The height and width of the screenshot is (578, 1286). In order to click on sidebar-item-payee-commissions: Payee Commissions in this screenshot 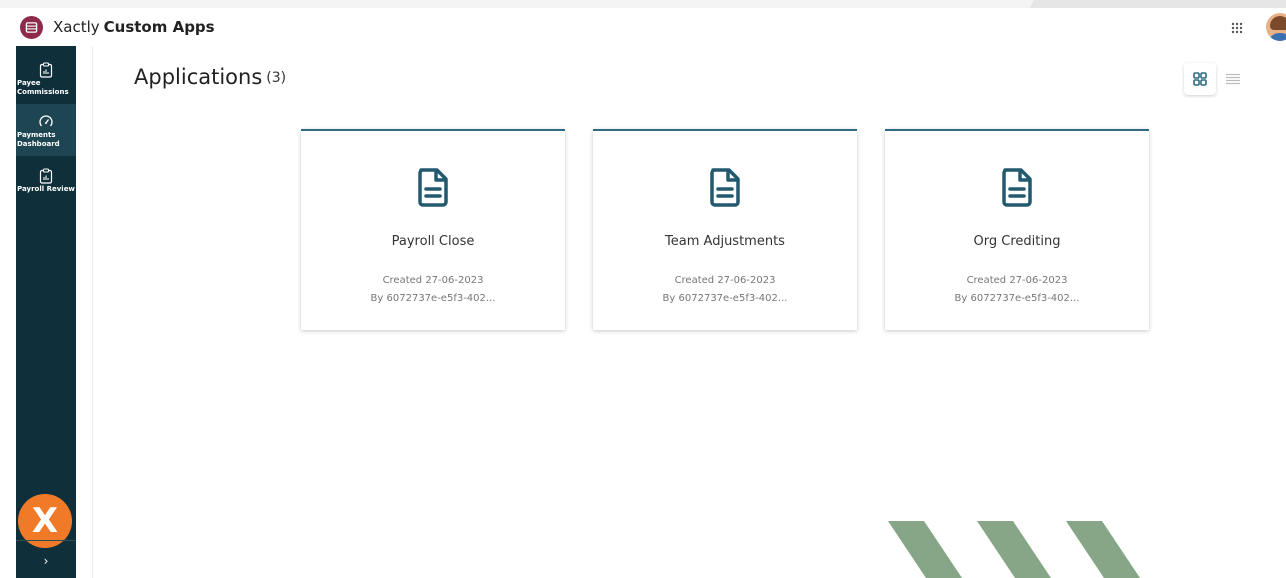, I will do `click(46, 78)`.